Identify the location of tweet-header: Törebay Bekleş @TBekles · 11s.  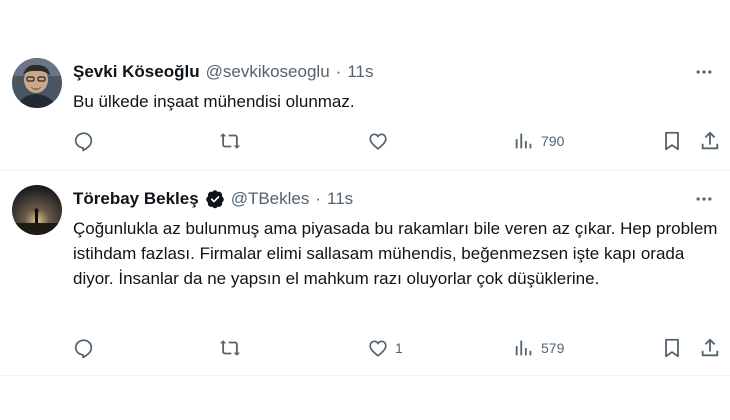
(213, 199).